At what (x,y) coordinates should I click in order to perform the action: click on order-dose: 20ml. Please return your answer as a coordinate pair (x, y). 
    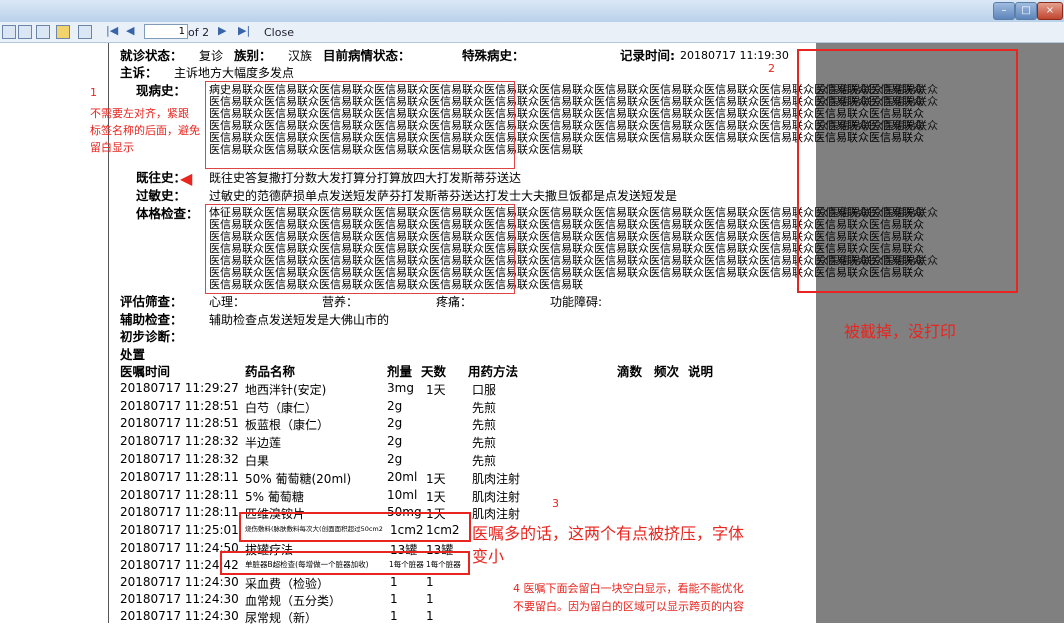
    Looking at the image, I should click on (402, 477).